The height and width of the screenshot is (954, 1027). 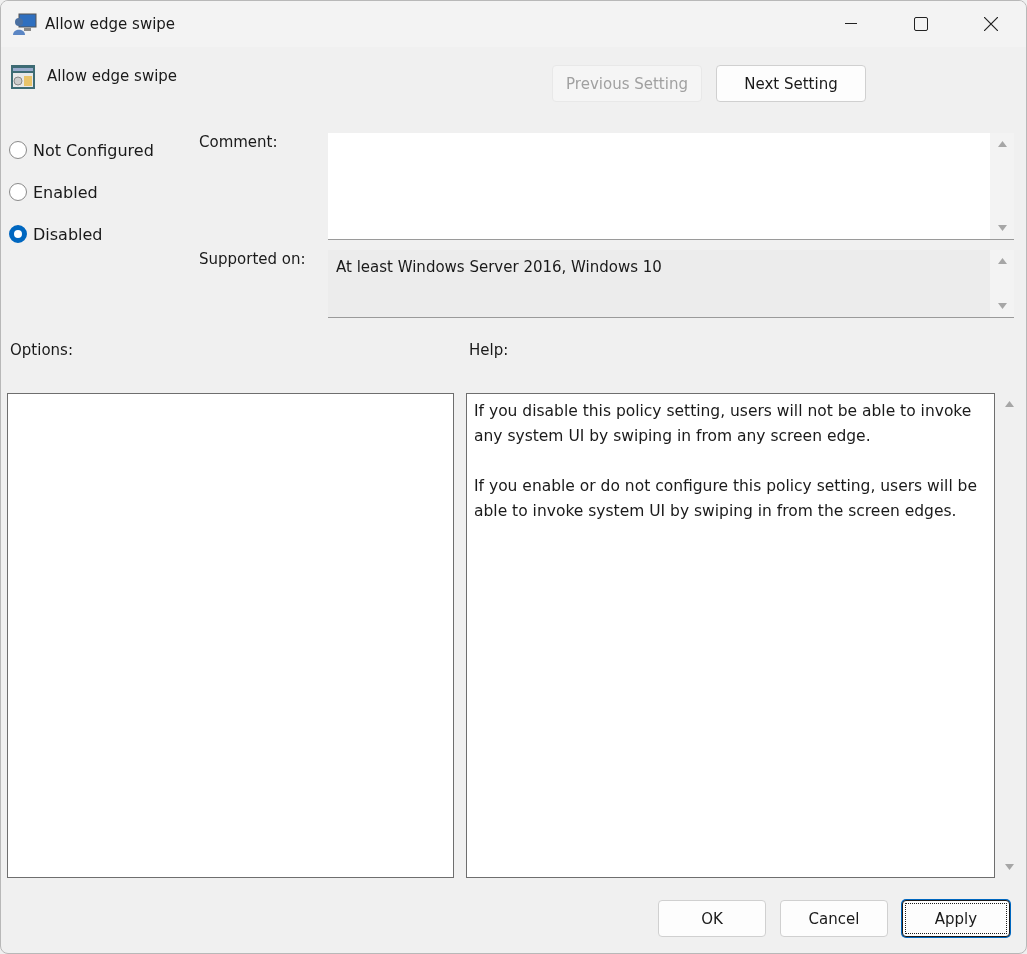 I want to click on computer-user-icon, so click(x=25, y=24).